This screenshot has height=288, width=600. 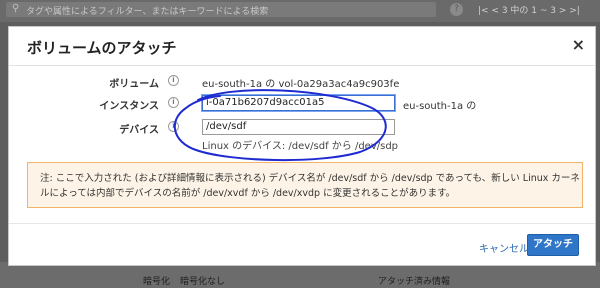 I want to click on volume-value: eu-south-1a の vol-0a29a3ac4a9c903fe, so click(x=301, y=84).